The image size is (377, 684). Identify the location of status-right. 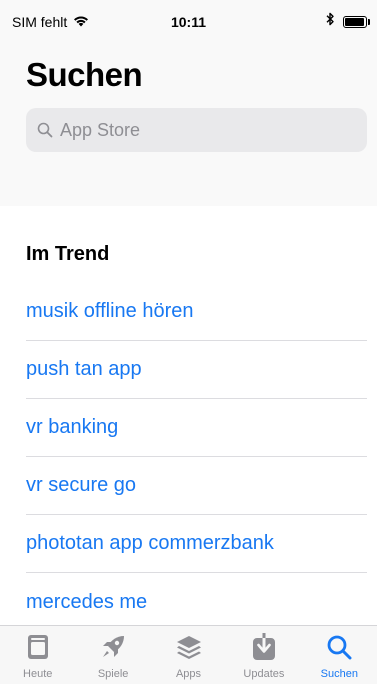
(348, 21).